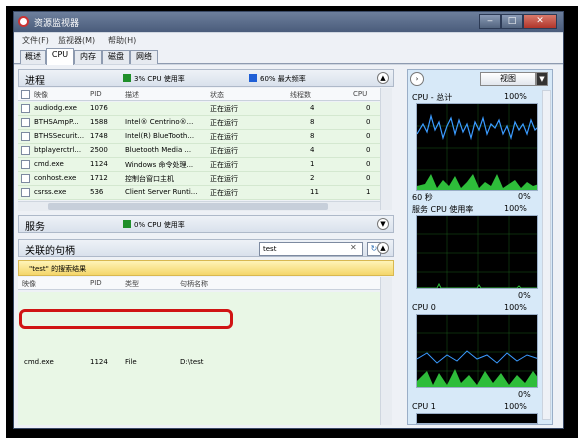 The width and height of the screenshot is (584, 444). I want to click on menu-bar: 文件(F) 监视器(M) 帮助(H), so click(288, 40).